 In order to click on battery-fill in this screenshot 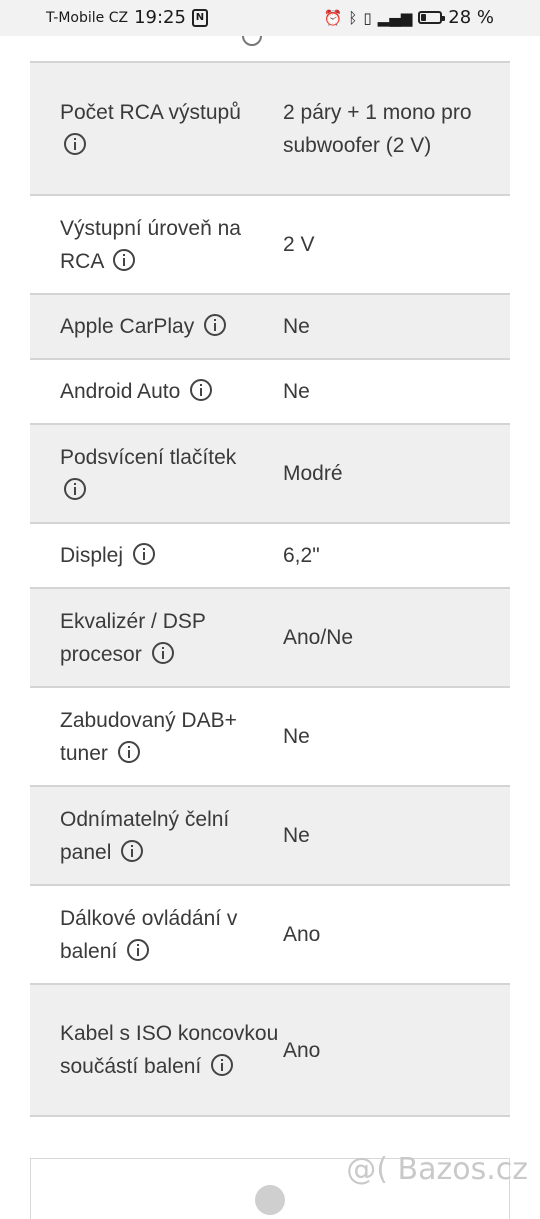, I will do `click(424, 17)`.